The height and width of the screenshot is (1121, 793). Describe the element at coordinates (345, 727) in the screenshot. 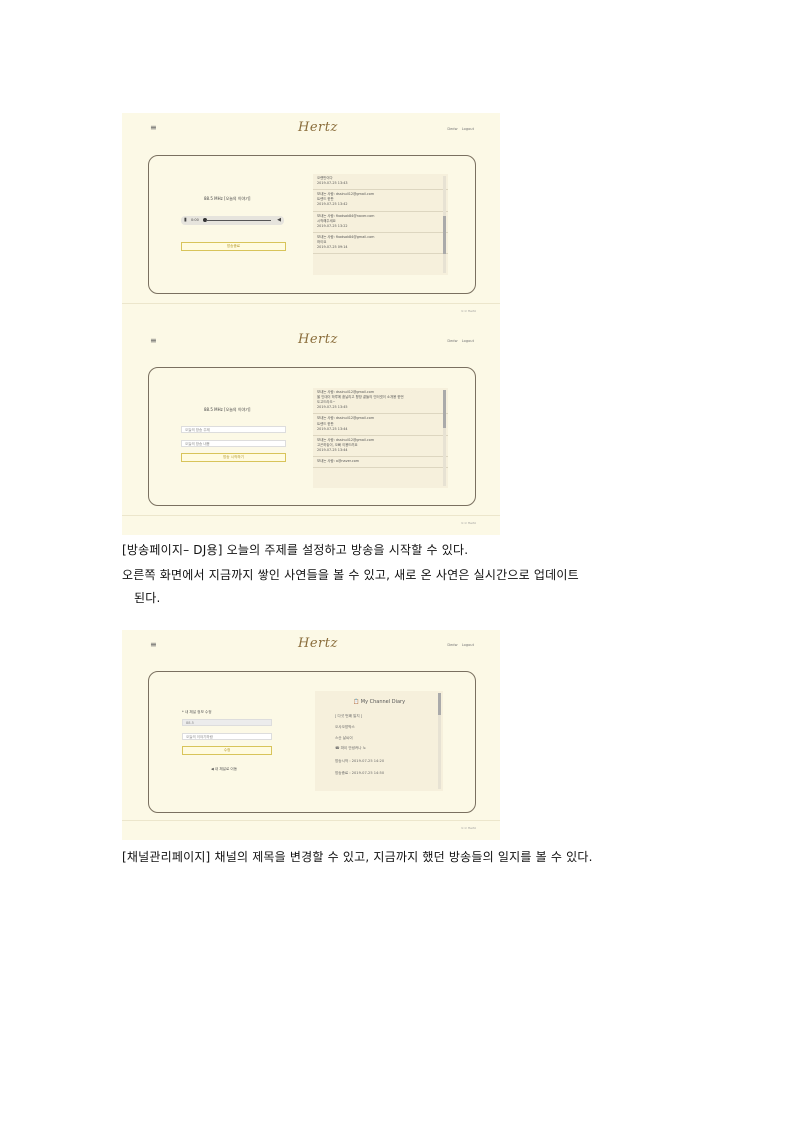

I see `diary-line: 오사오방박스` at that location.